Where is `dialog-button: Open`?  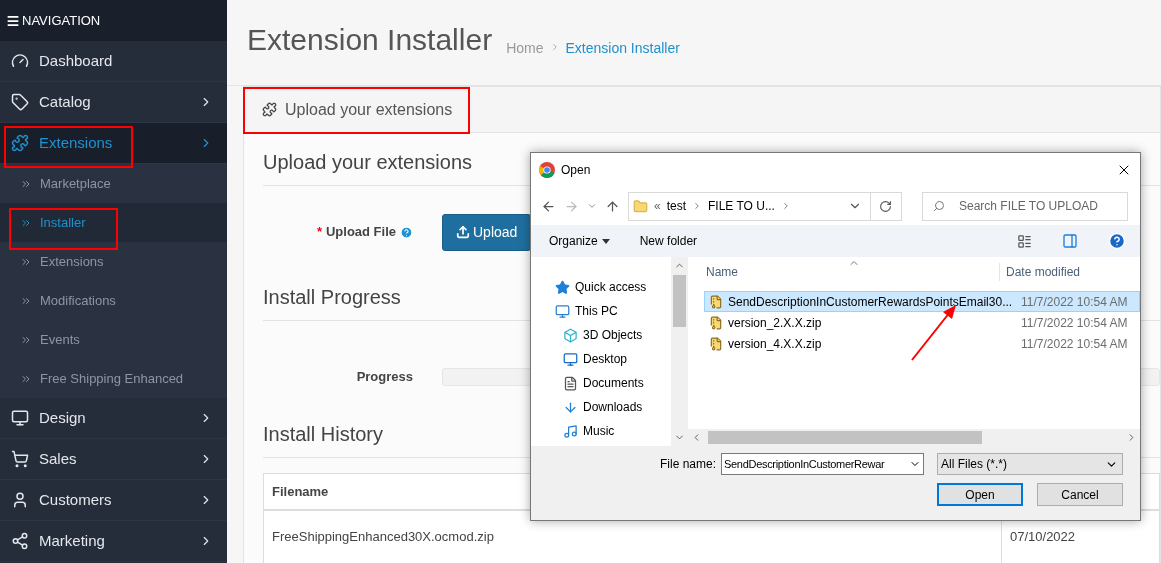
dialog-button: Open is located at coordinates (980, 494).